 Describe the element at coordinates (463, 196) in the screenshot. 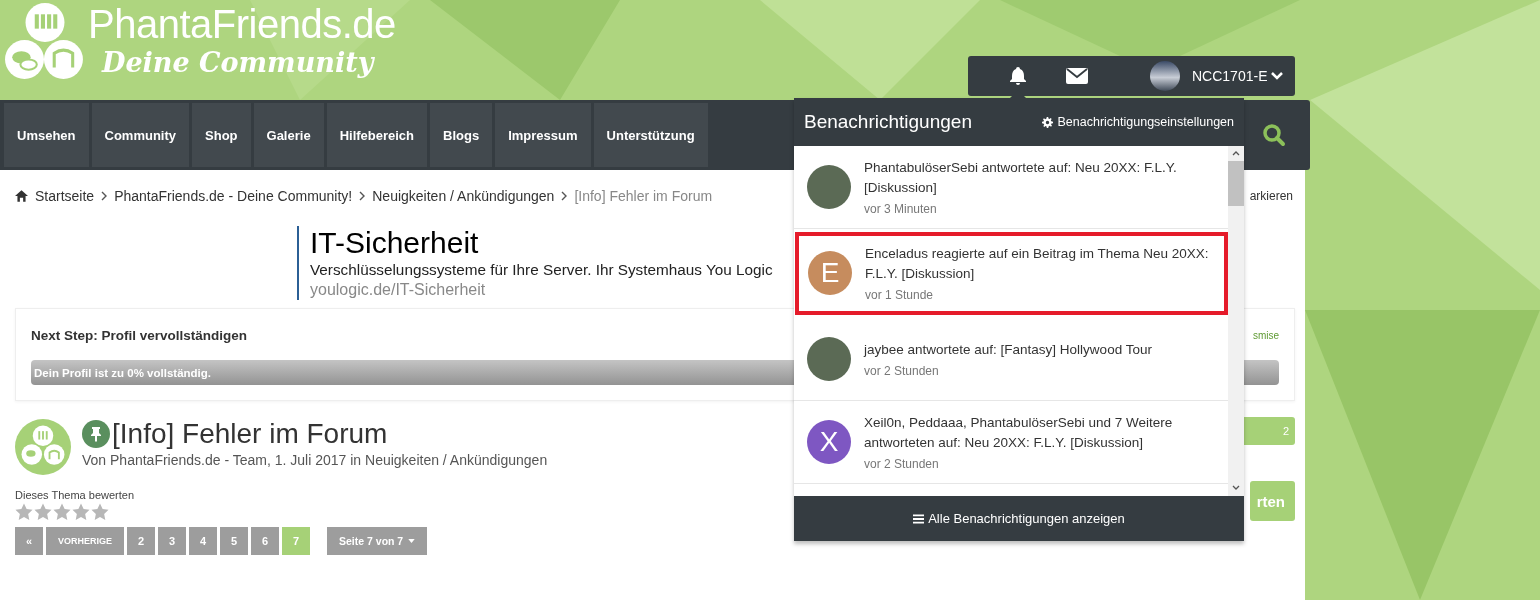

I see `breadcrumb-link: Neuigkeiten / Ankündigungen` at that location.